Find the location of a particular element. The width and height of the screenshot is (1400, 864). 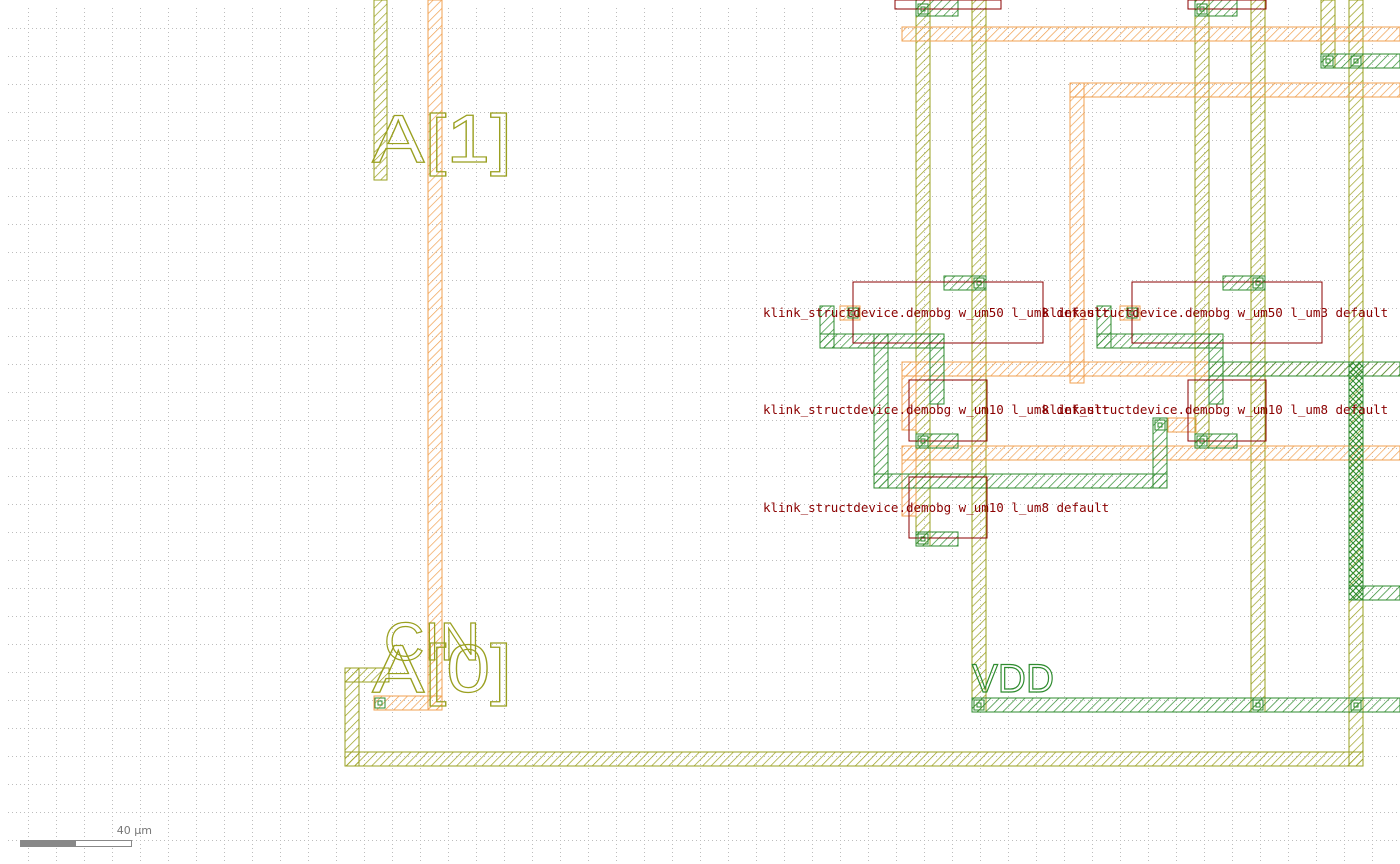

scale-label: 40 µm is located at coordinates (134, 830).